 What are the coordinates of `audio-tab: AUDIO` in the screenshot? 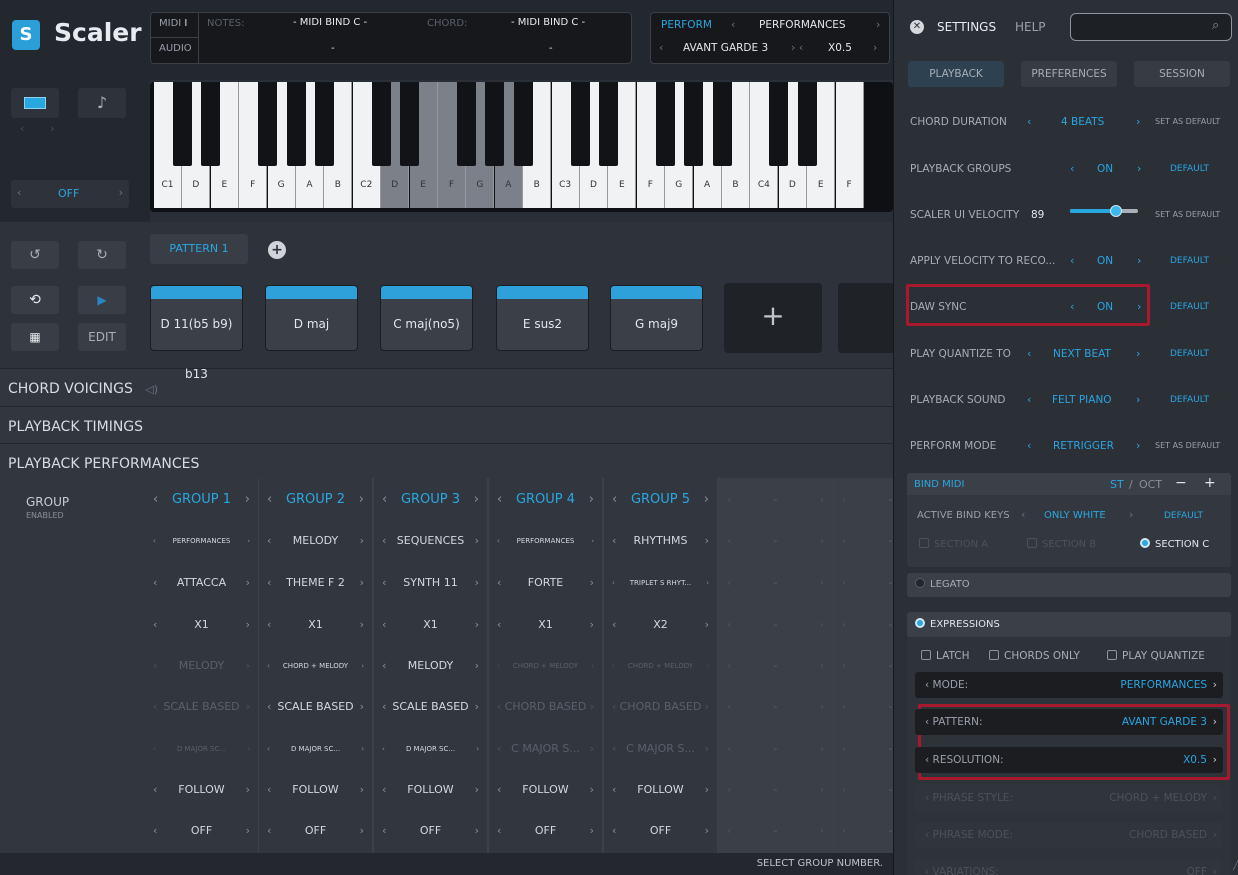 It's located at (175, 50).